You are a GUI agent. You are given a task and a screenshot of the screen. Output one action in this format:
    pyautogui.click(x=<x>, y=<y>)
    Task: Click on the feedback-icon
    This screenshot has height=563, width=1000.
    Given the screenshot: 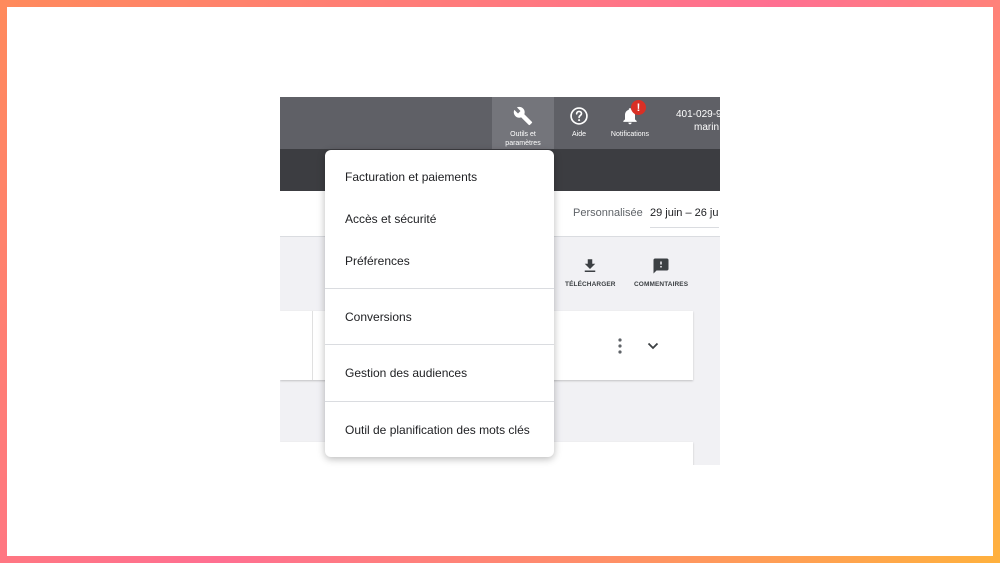 What is the action you would take?
    pyautogui.click(x=661, y=266)
    